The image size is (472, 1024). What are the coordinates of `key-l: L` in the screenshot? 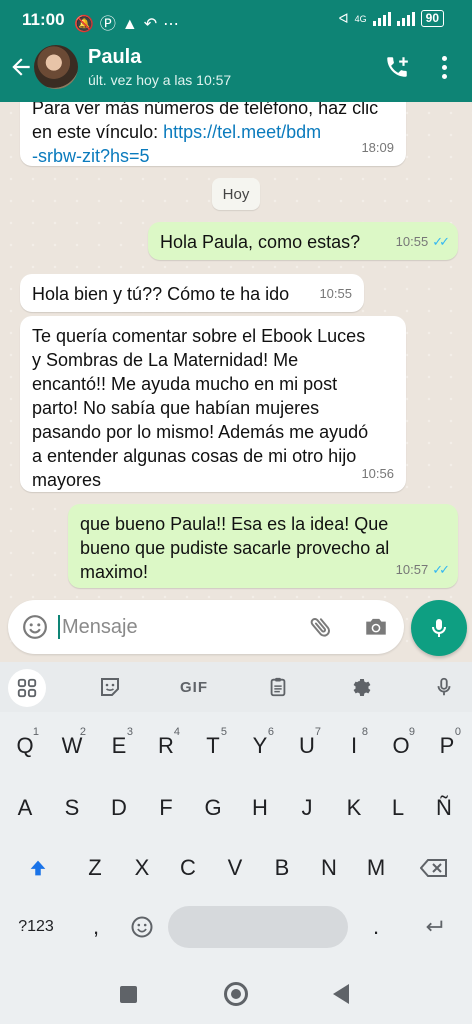 It's located at (398, 808).